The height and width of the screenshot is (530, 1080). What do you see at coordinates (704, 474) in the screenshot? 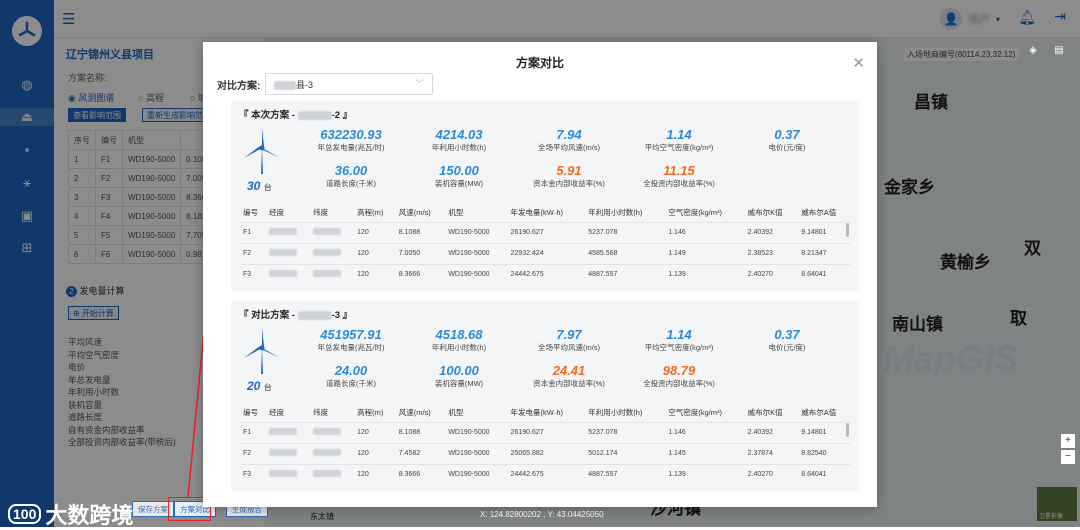
I see `table-cell: 1.139` at bounding box center [704, 474].